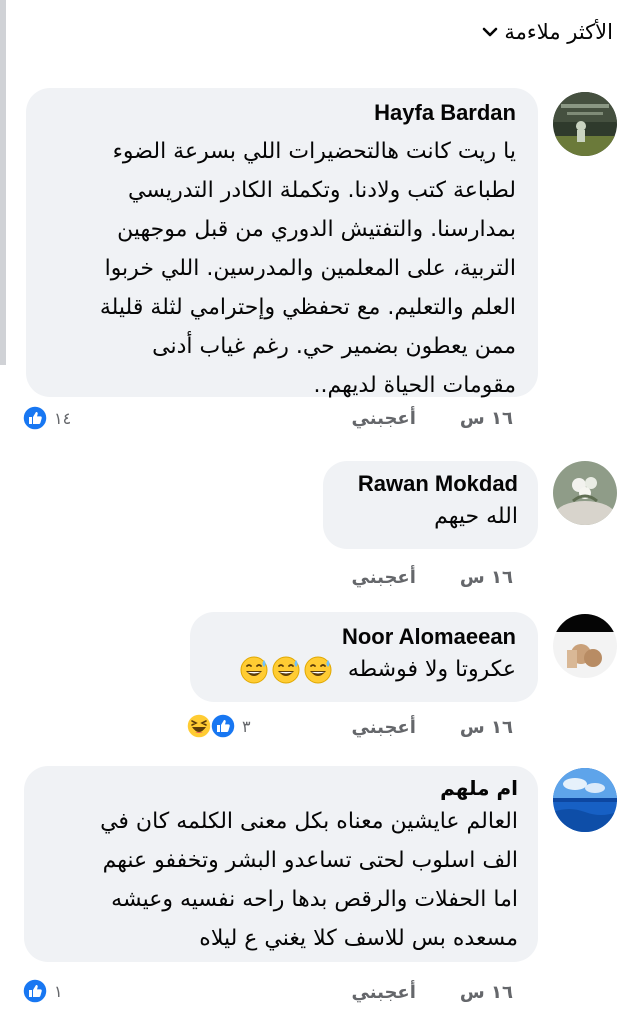 Image resolution: width=639 pixels, height=1024 pixels. Describe the element at coordinates (63, 418) in the screenshot. I see `reaction-count: ١٤` at that location.